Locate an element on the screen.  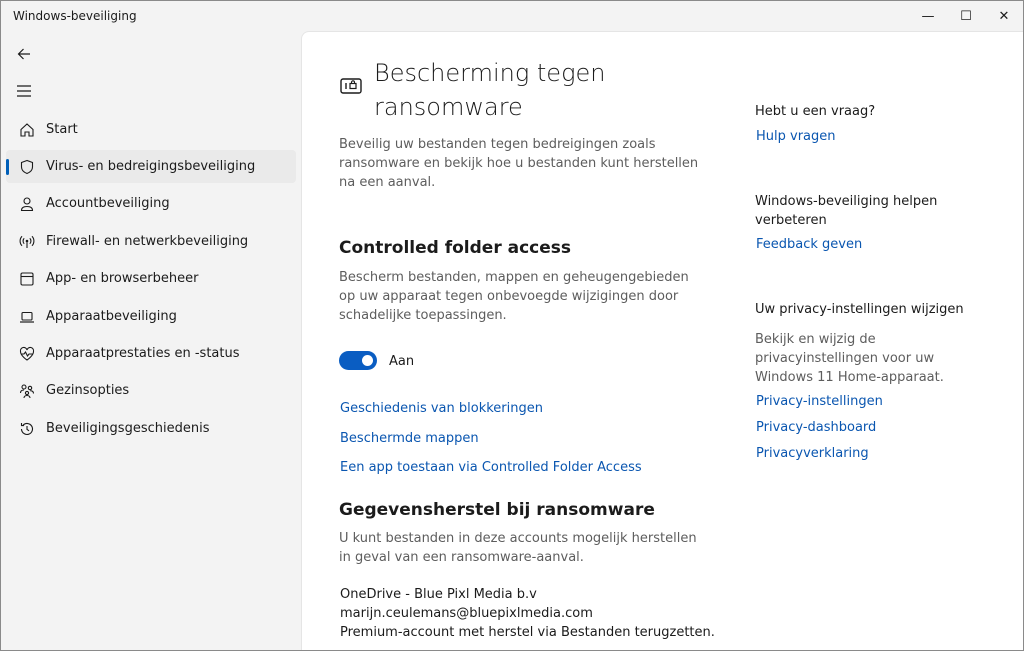
maximize-button: ☐ is located at coordinates (966, 16).